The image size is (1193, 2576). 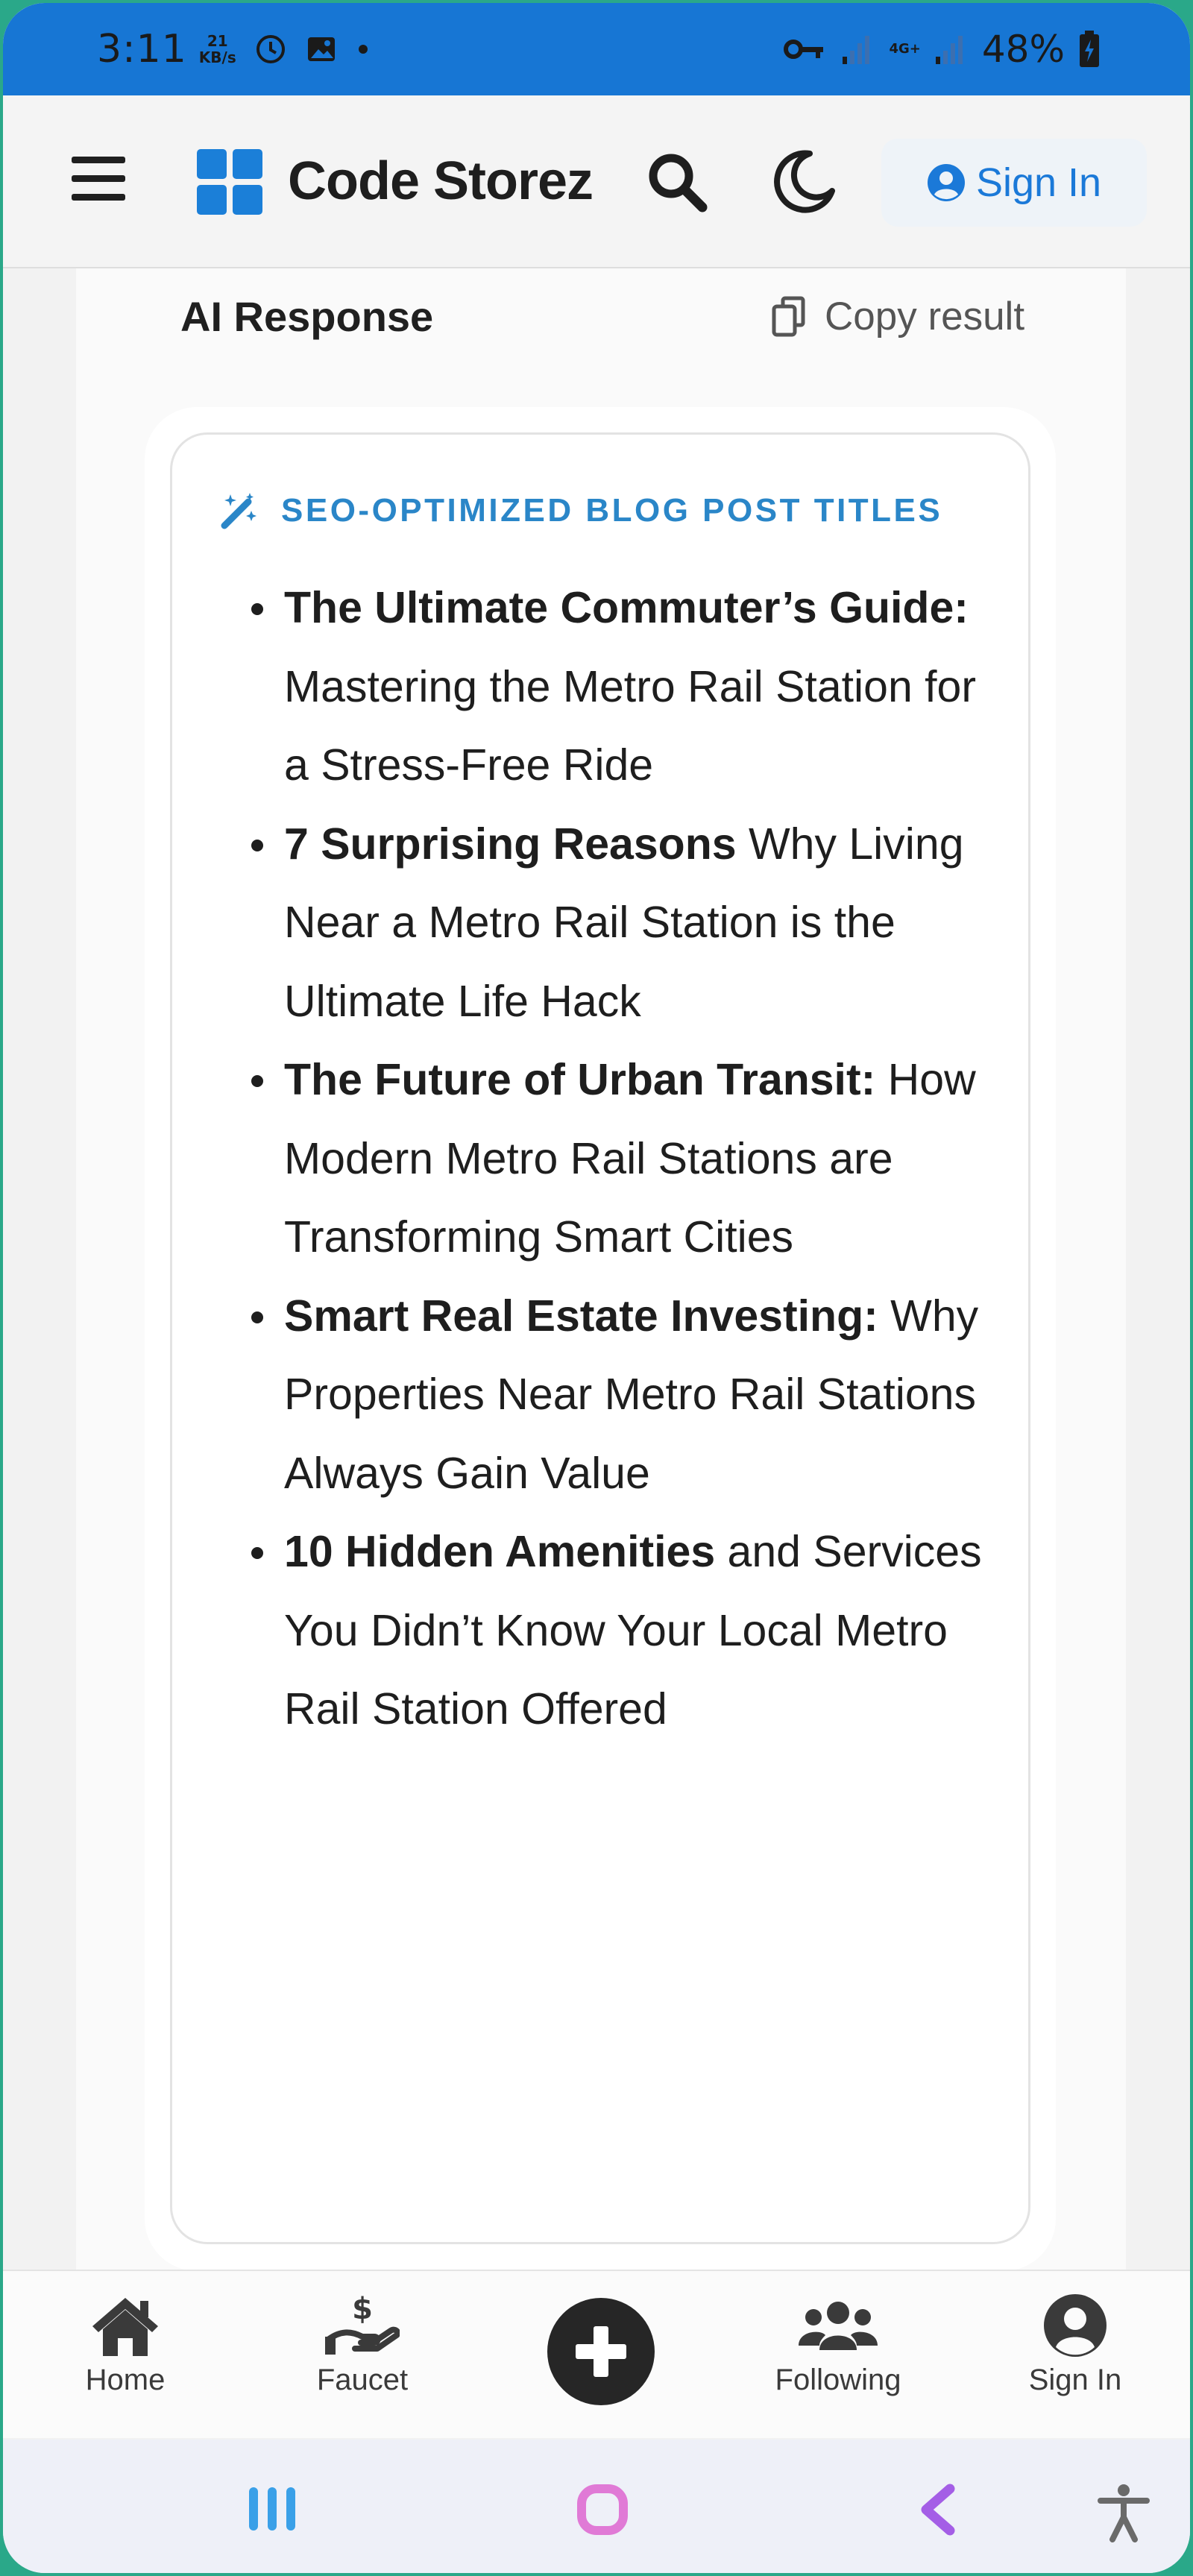 What do you see at coordinates (1124, 2512) in the screenshot?
I see `accessibility-icon` at bounding box center [1124, 2512].